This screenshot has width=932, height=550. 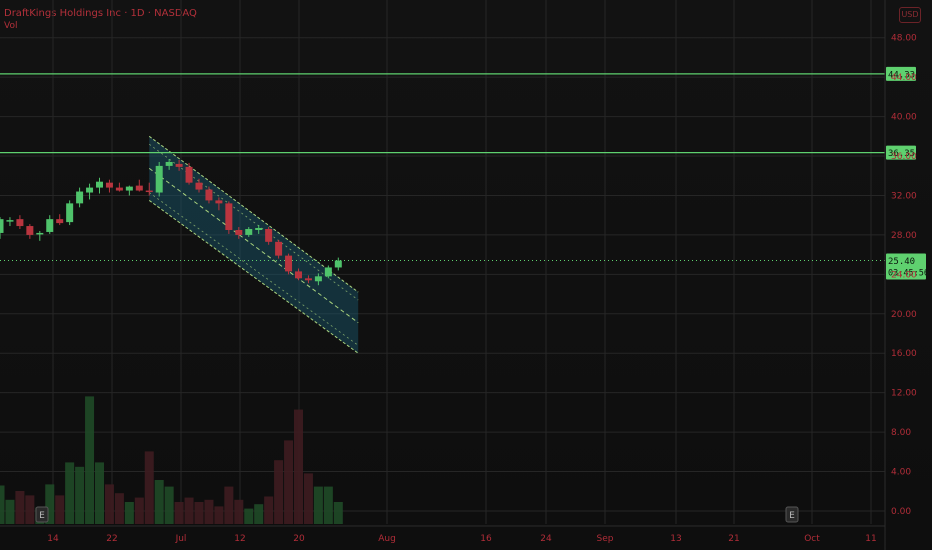 I want to click on volume-bars, so click(x=171, y=460).